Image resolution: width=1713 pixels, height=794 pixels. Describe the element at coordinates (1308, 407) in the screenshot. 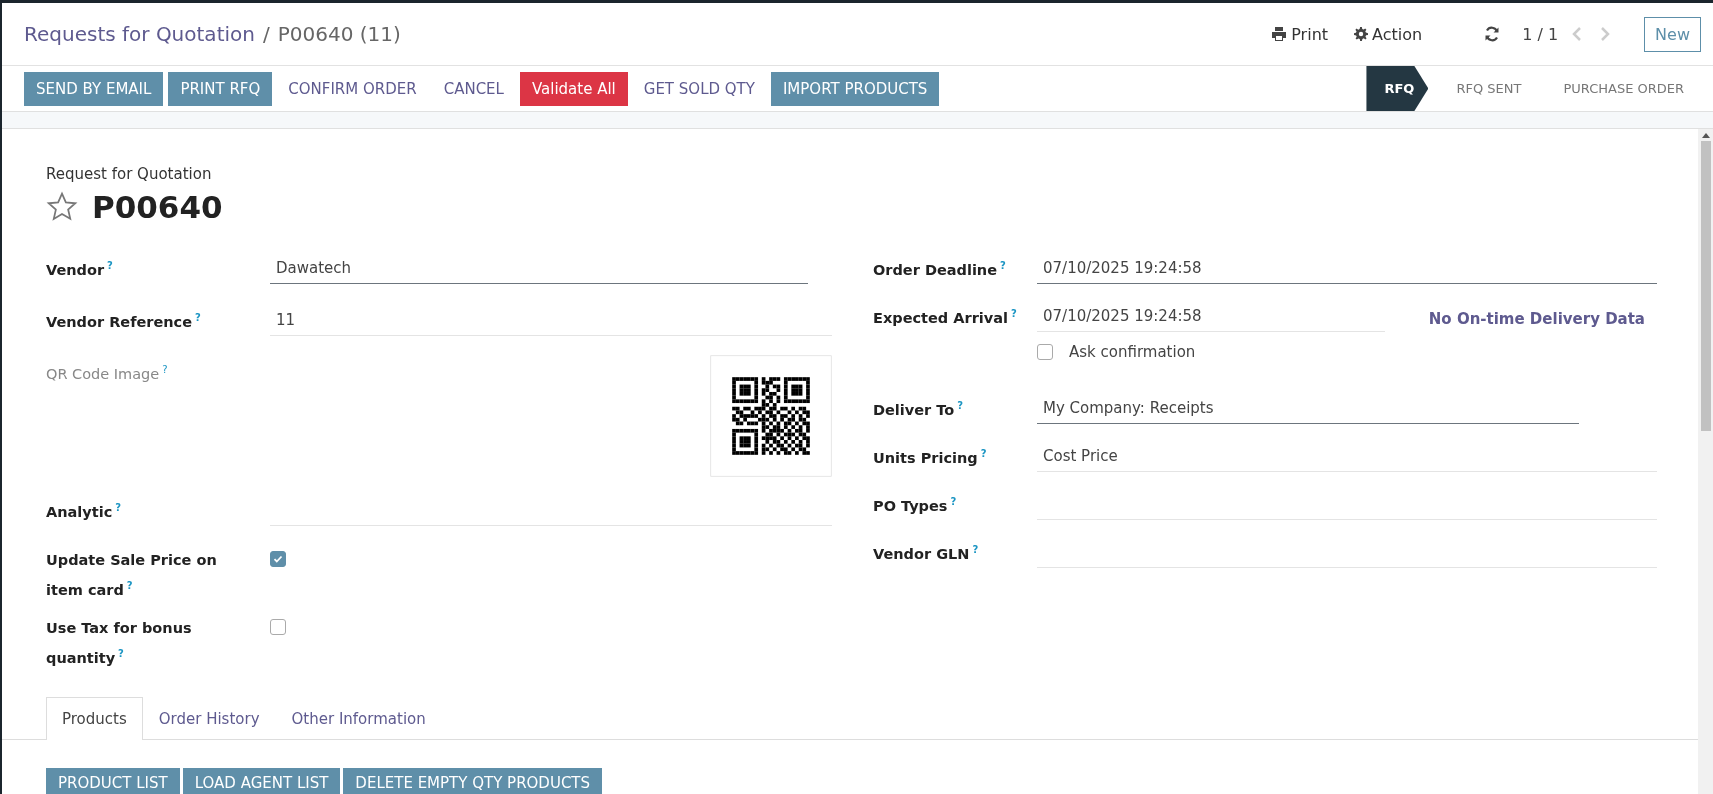

I see `input-field: My Company: Receipts` at that location.